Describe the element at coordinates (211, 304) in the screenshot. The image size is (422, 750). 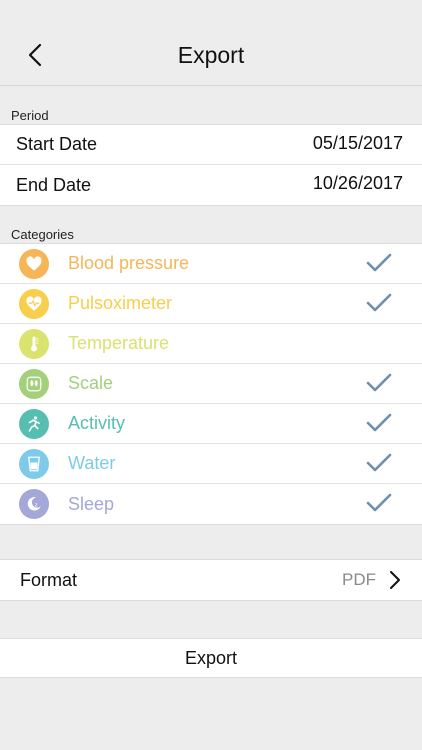
I see `category-row-pulsoximeter: Pulsoximeter` at that location.